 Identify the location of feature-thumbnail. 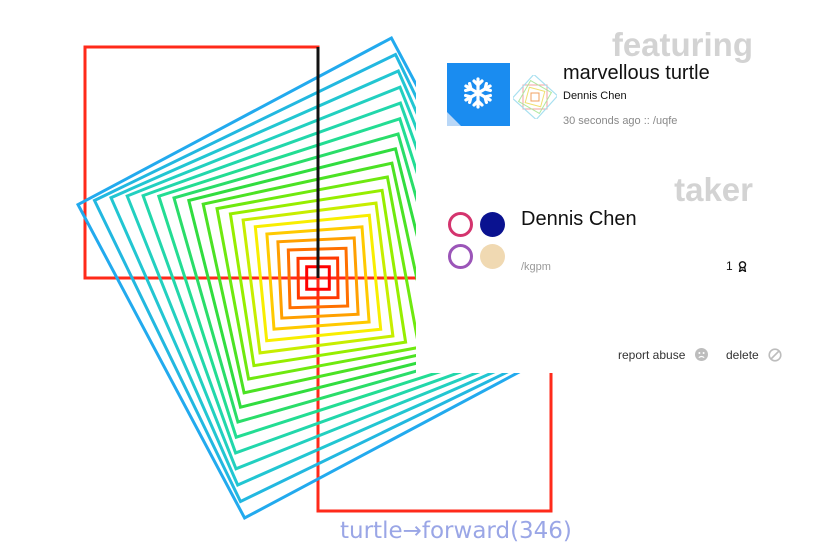
(535, 97).